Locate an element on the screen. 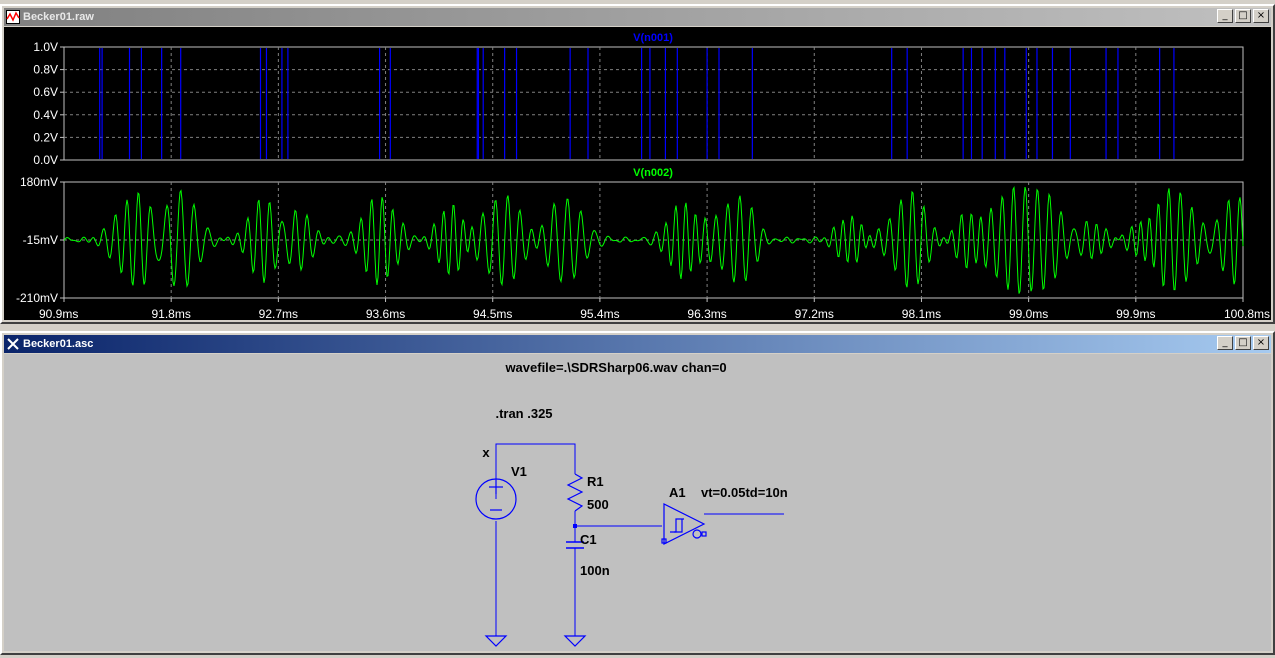  x-tick-label: 95.4ms is located at coordinates (599, 314).